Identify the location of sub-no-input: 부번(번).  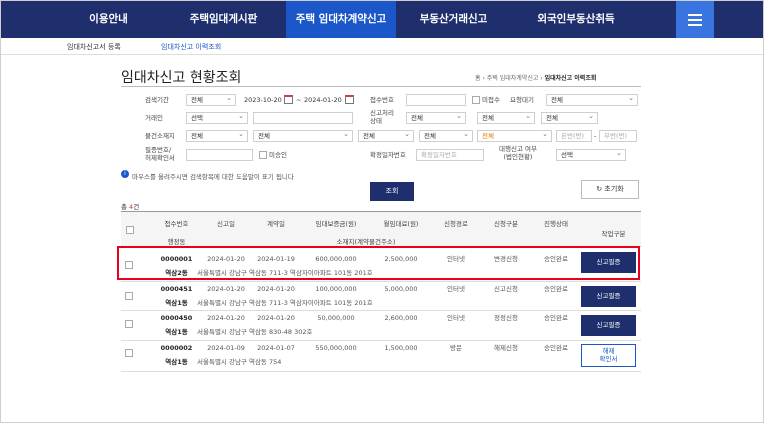
(618, 136).